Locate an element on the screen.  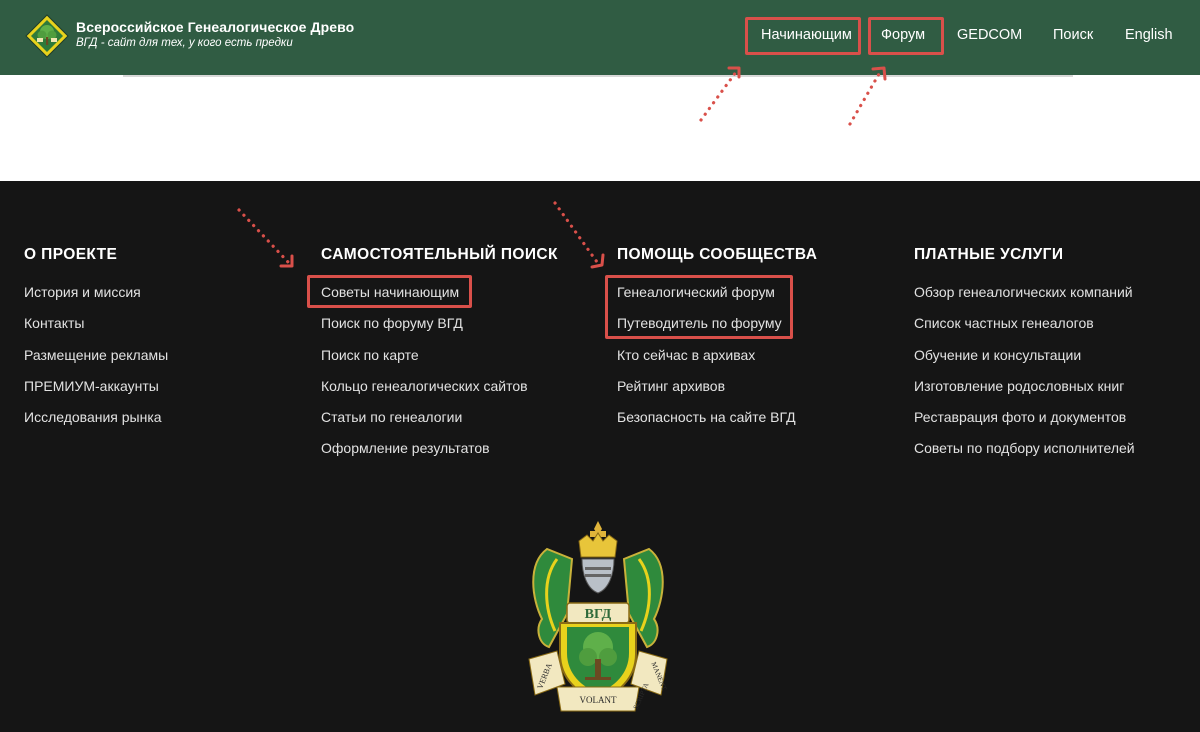
nav-search-link: Поиск is located at coordinates (1073, 35).